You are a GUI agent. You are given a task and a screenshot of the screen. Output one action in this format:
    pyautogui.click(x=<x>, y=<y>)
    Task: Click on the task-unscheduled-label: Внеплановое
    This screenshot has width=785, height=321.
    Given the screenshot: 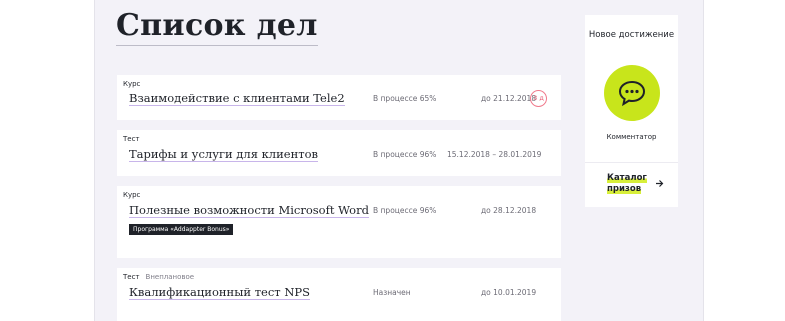 What is the action you would take?
    pyautogui.click(x=170, y=277)
    